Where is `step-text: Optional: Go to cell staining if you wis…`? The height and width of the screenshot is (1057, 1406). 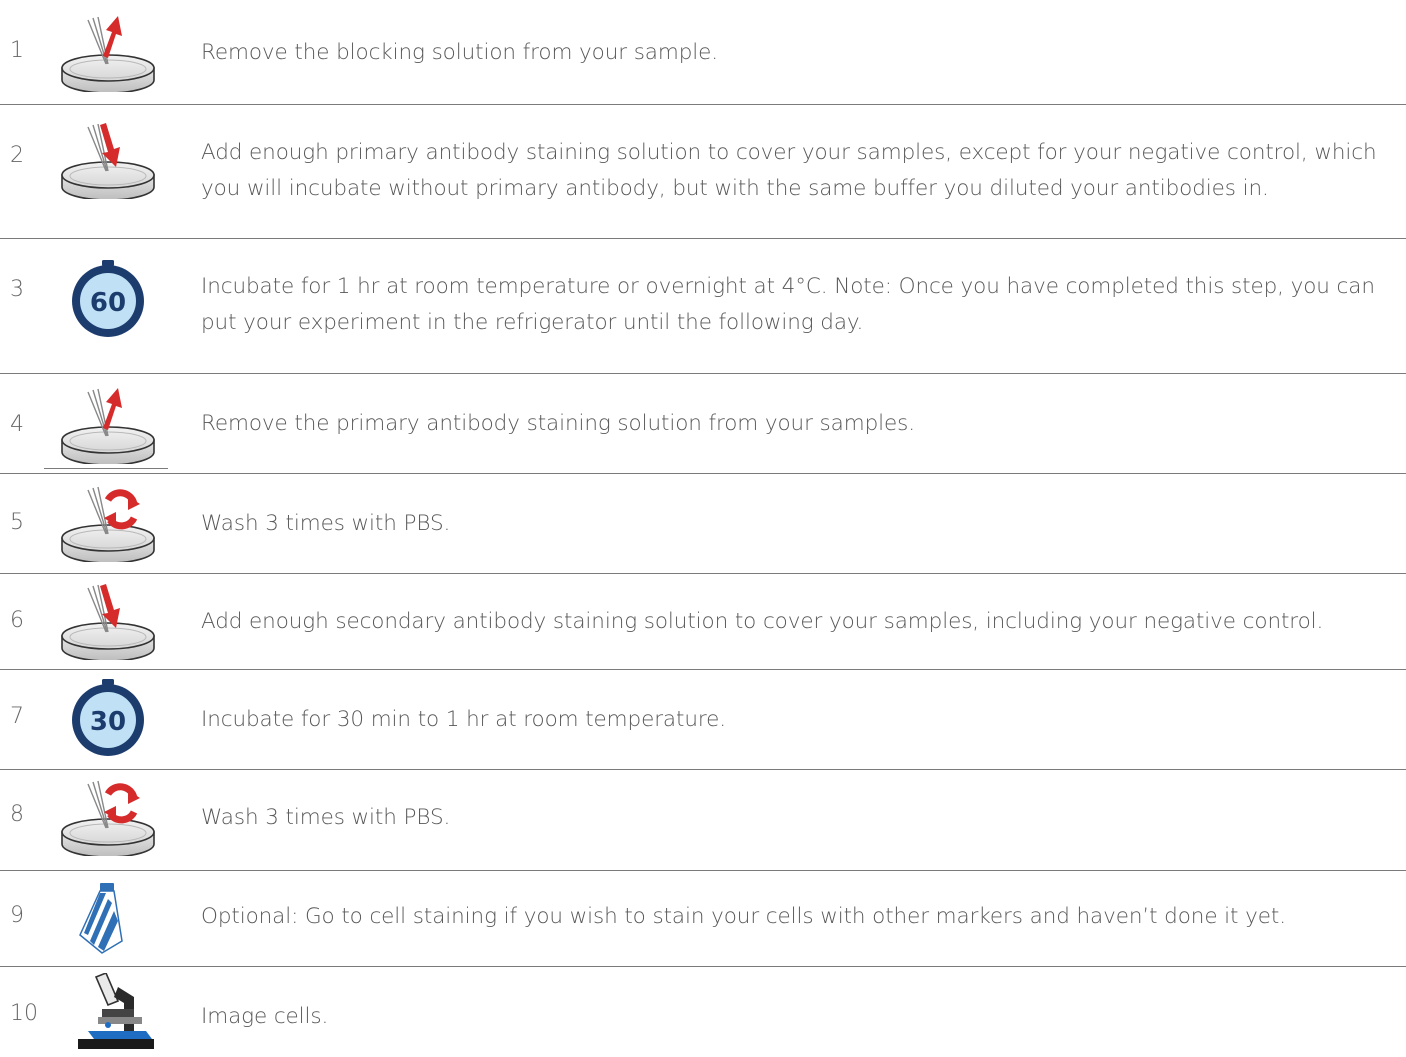
step-text: Optional: Go to cell staining if you wis… is located at coordinates (743, 916).